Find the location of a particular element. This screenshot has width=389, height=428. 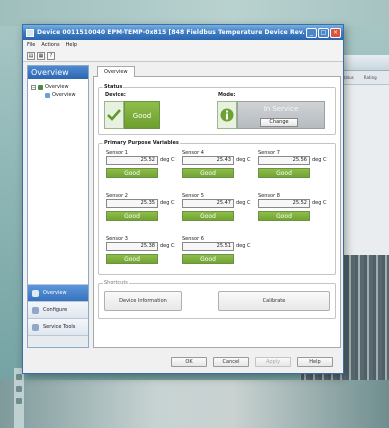

nav-overview: Overview is located at coordinates (58, 292).